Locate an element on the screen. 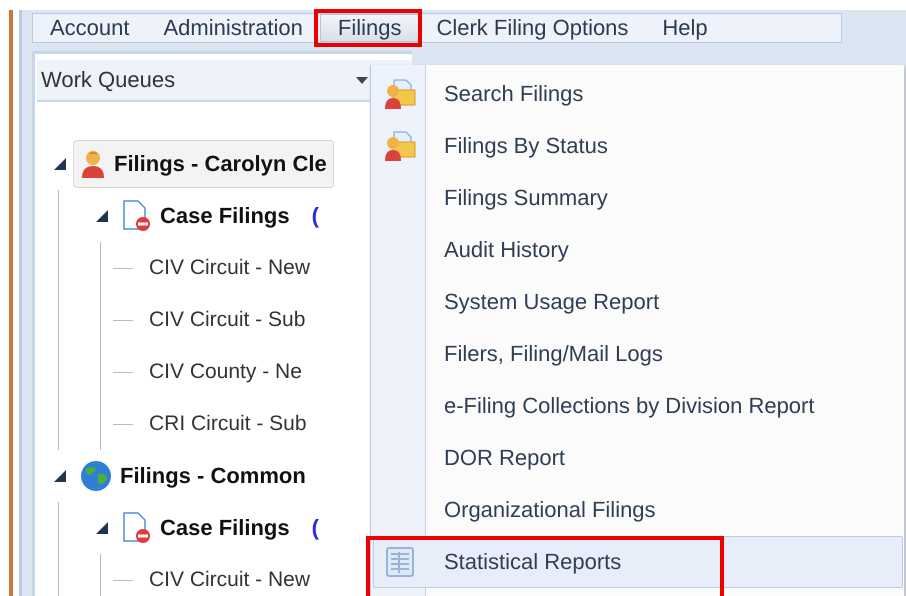 Image resolution: width=906 pixels, height=596 pixels. tree-node: Filings - Common is located at coordinates (193, 476).